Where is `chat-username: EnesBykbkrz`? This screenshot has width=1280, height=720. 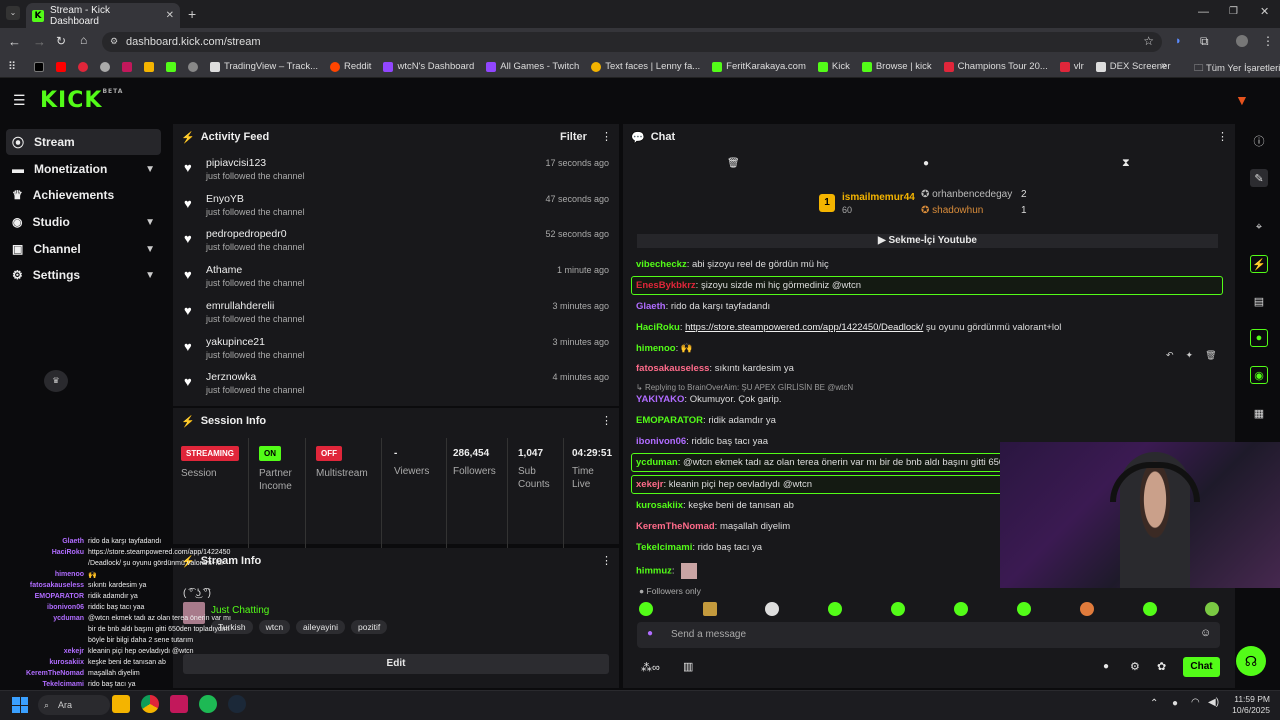
chat-username: EnesBykbkrz is located at coordinates (666, 285).